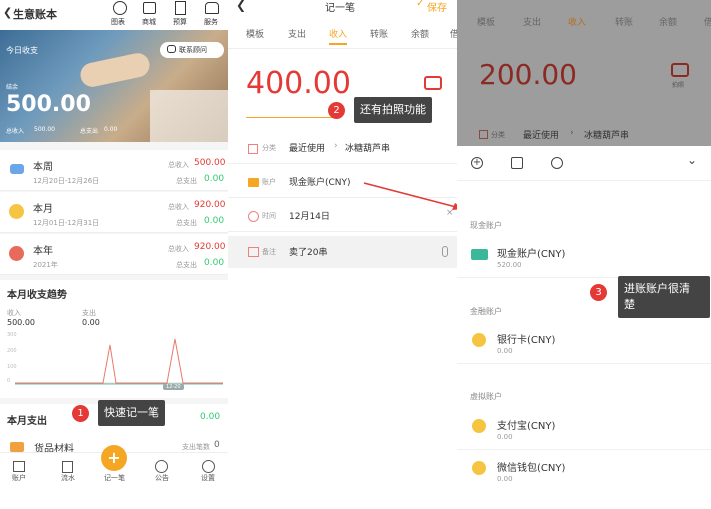 The height and width of the screenshot is (509, 711). I want to click on check-icon: ✓, so click(420, 4).